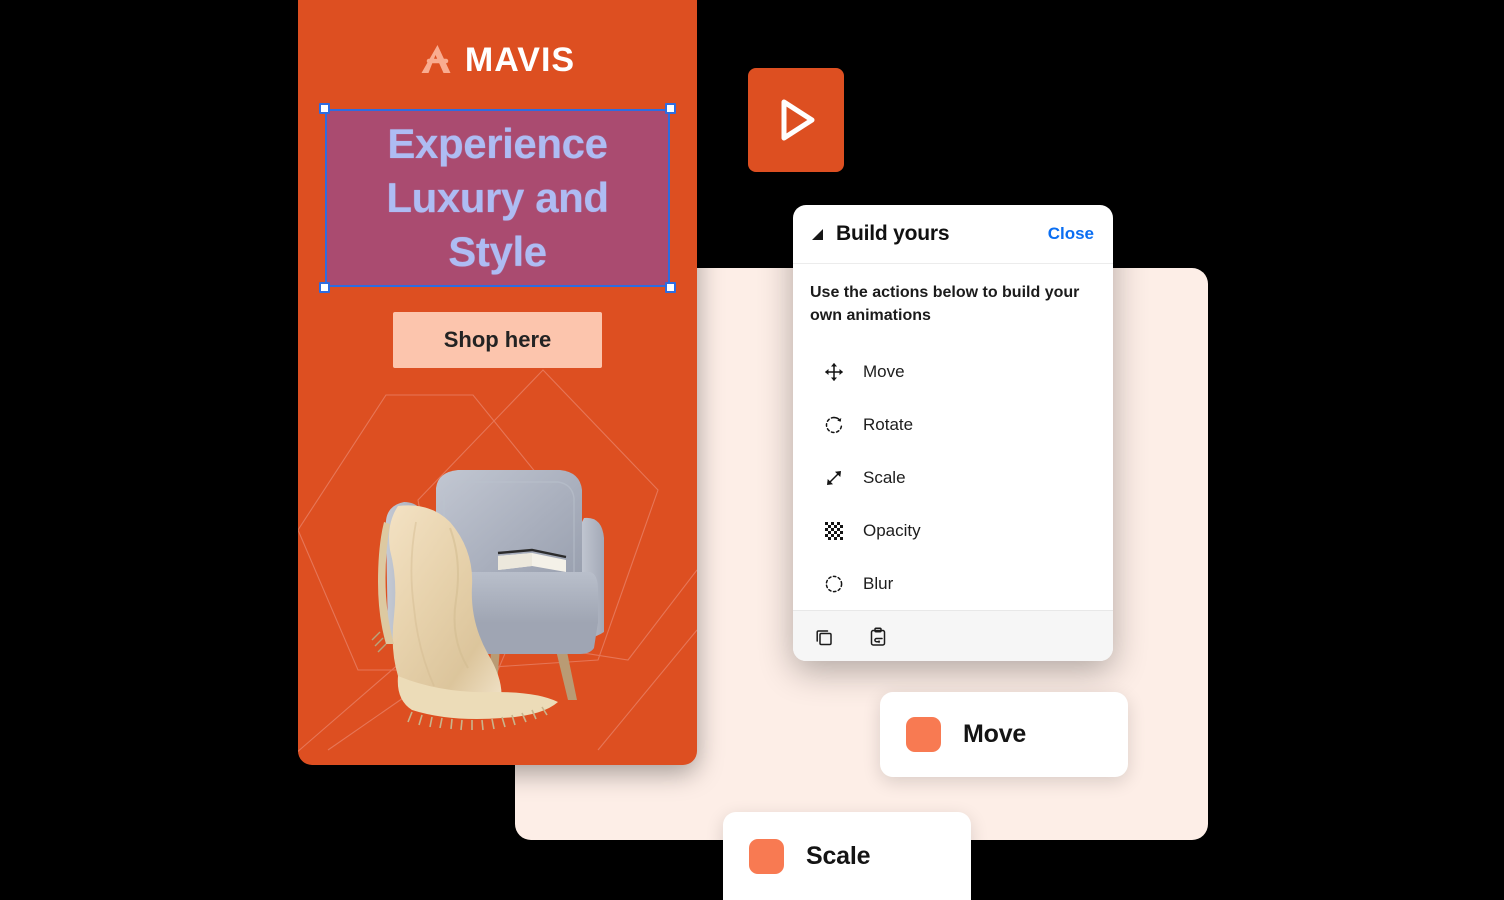 The image size is (1504, 900). I want to click on back-triangle-icon, so click(817, 234).